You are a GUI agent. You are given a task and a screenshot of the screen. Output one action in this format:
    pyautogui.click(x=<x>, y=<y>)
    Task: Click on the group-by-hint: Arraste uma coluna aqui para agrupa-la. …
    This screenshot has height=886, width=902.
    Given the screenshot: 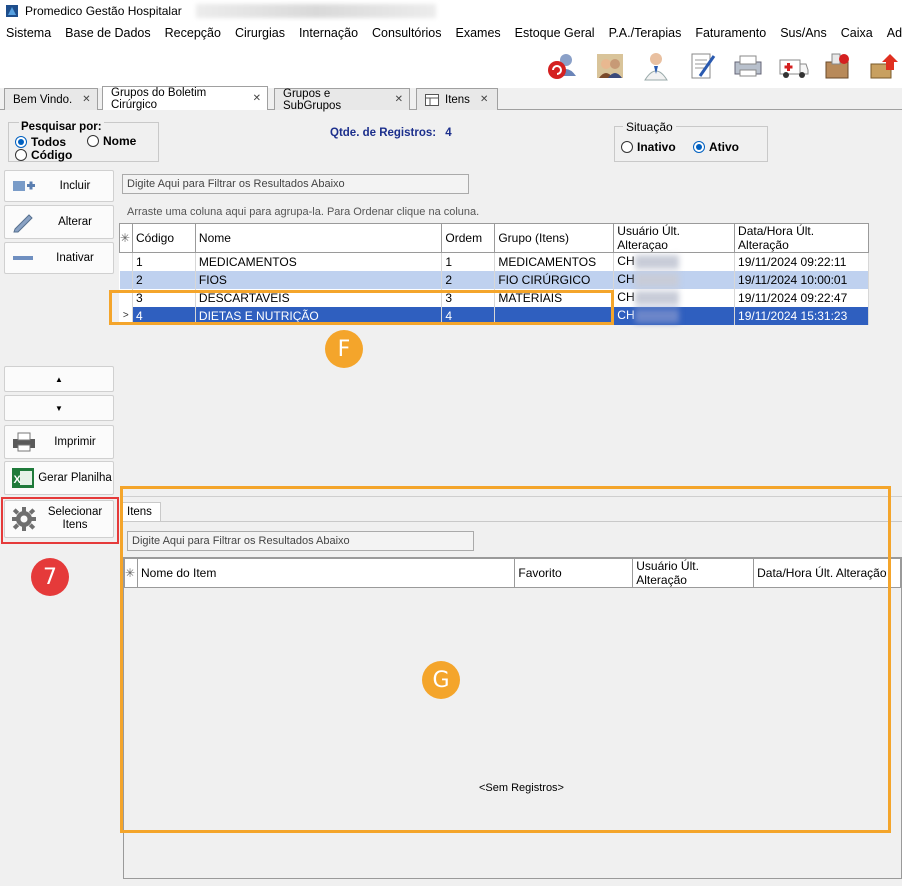 What is the action you would take?
    pyautogui.click(x=303, y=212)
    